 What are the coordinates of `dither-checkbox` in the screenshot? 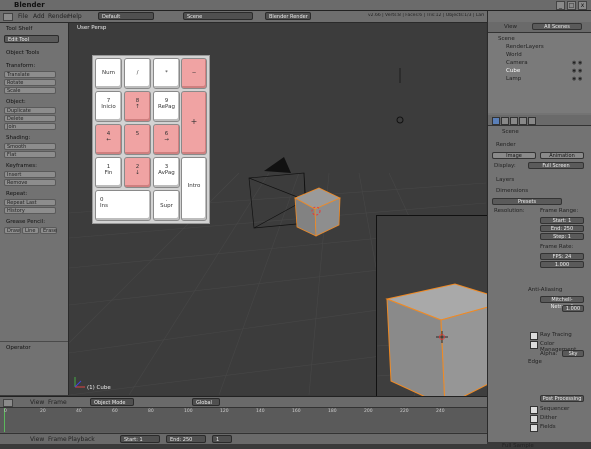 It's located at (534, 419).